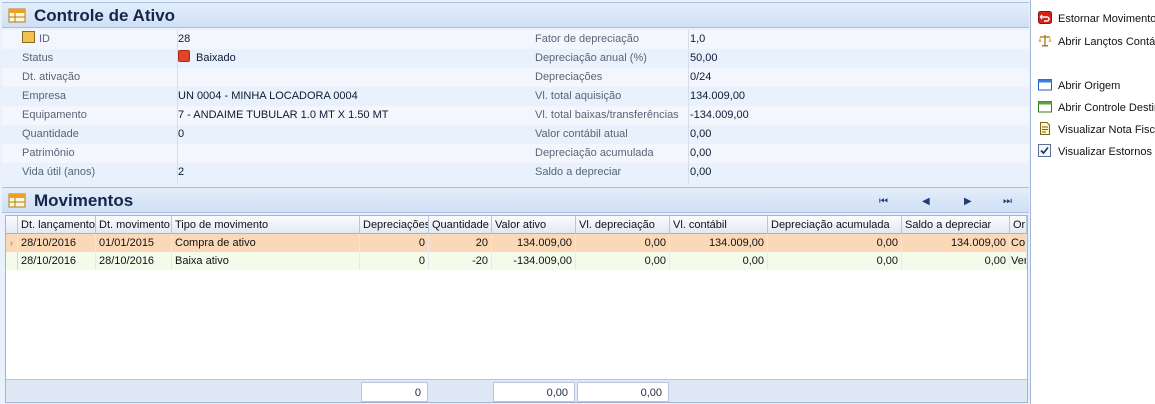 The height and width of the screenshot is (404, 1155). Describe the element at coordinates (1018, 225) in the screenshot. I see `column-header: Ori` at that location.